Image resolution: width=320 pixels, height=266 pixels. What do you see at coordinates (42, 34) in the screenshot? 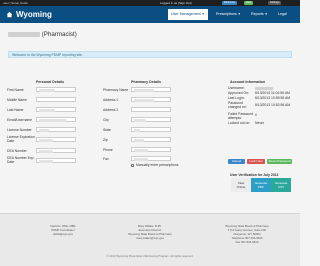
I see `page-title: (Pharmacist)` at bounding box center [42, 34].